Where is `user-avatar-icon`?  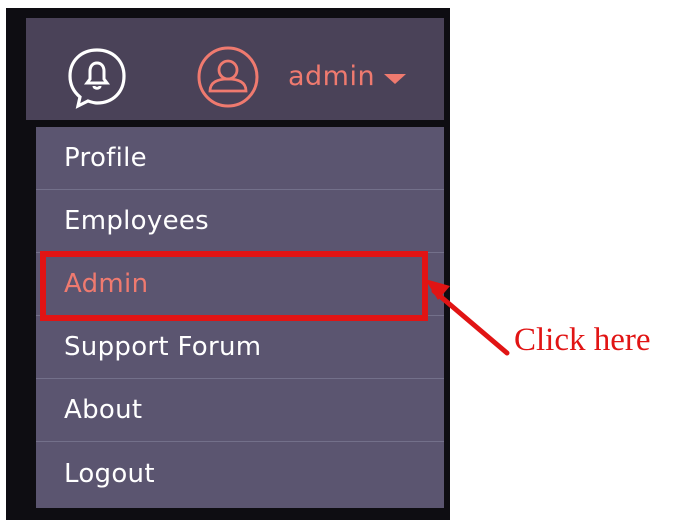
user-avatar-icon is located at coordinates (228, 77).